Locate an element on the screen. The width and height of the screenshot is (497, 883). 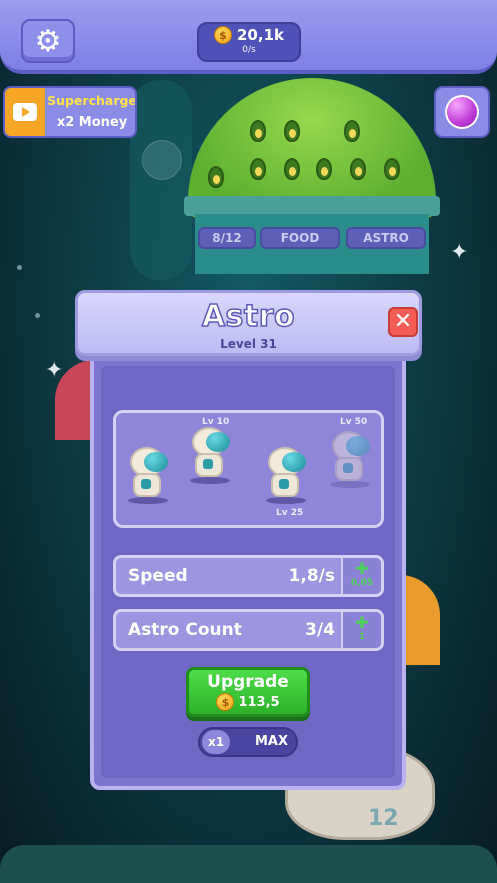
planet-map-button is located at coordinates (462, 112).